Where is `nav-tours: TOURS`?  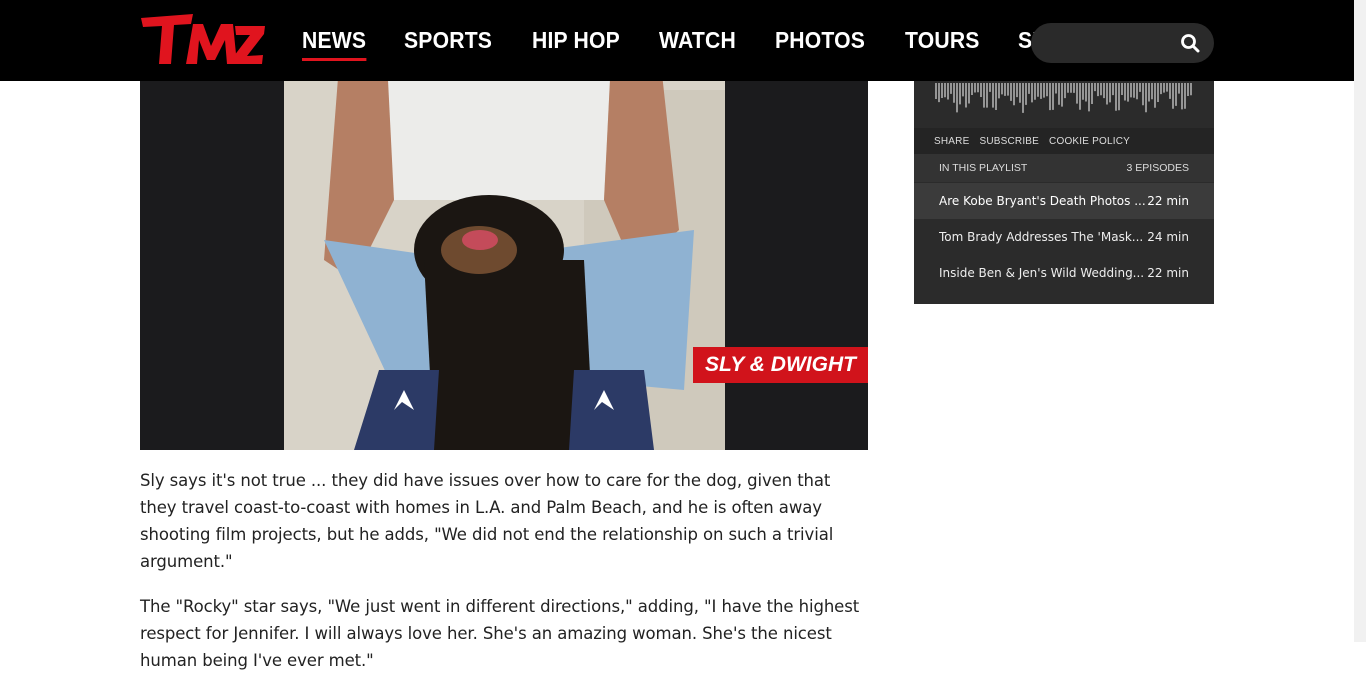
nav-tours: TOURS is located at coordinates (942, 40).